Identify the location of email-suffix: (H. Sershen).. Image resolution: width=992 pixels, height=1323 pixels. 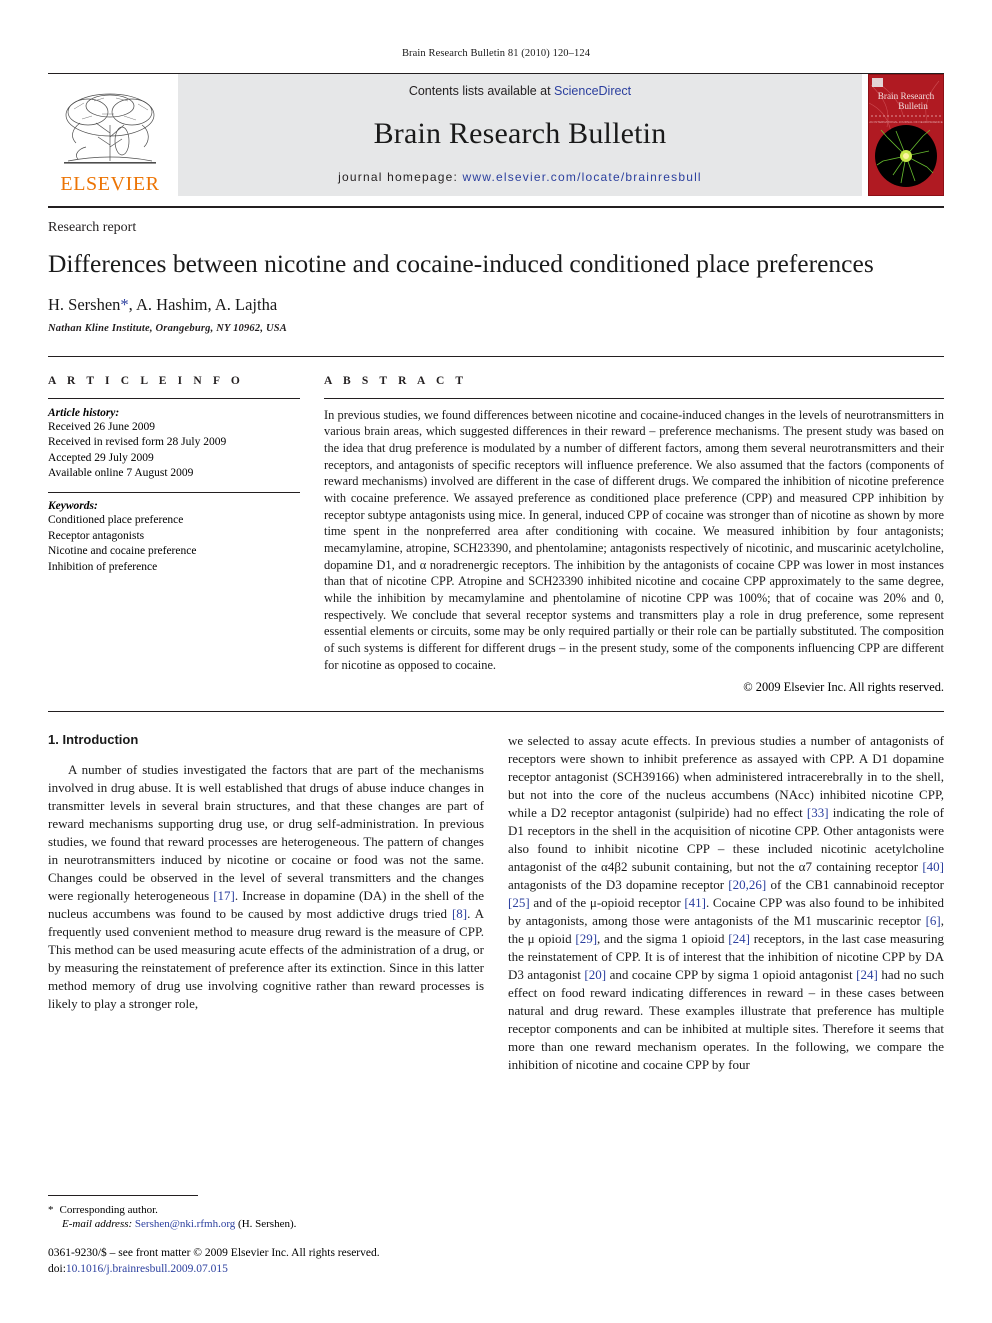
(267, 1224).